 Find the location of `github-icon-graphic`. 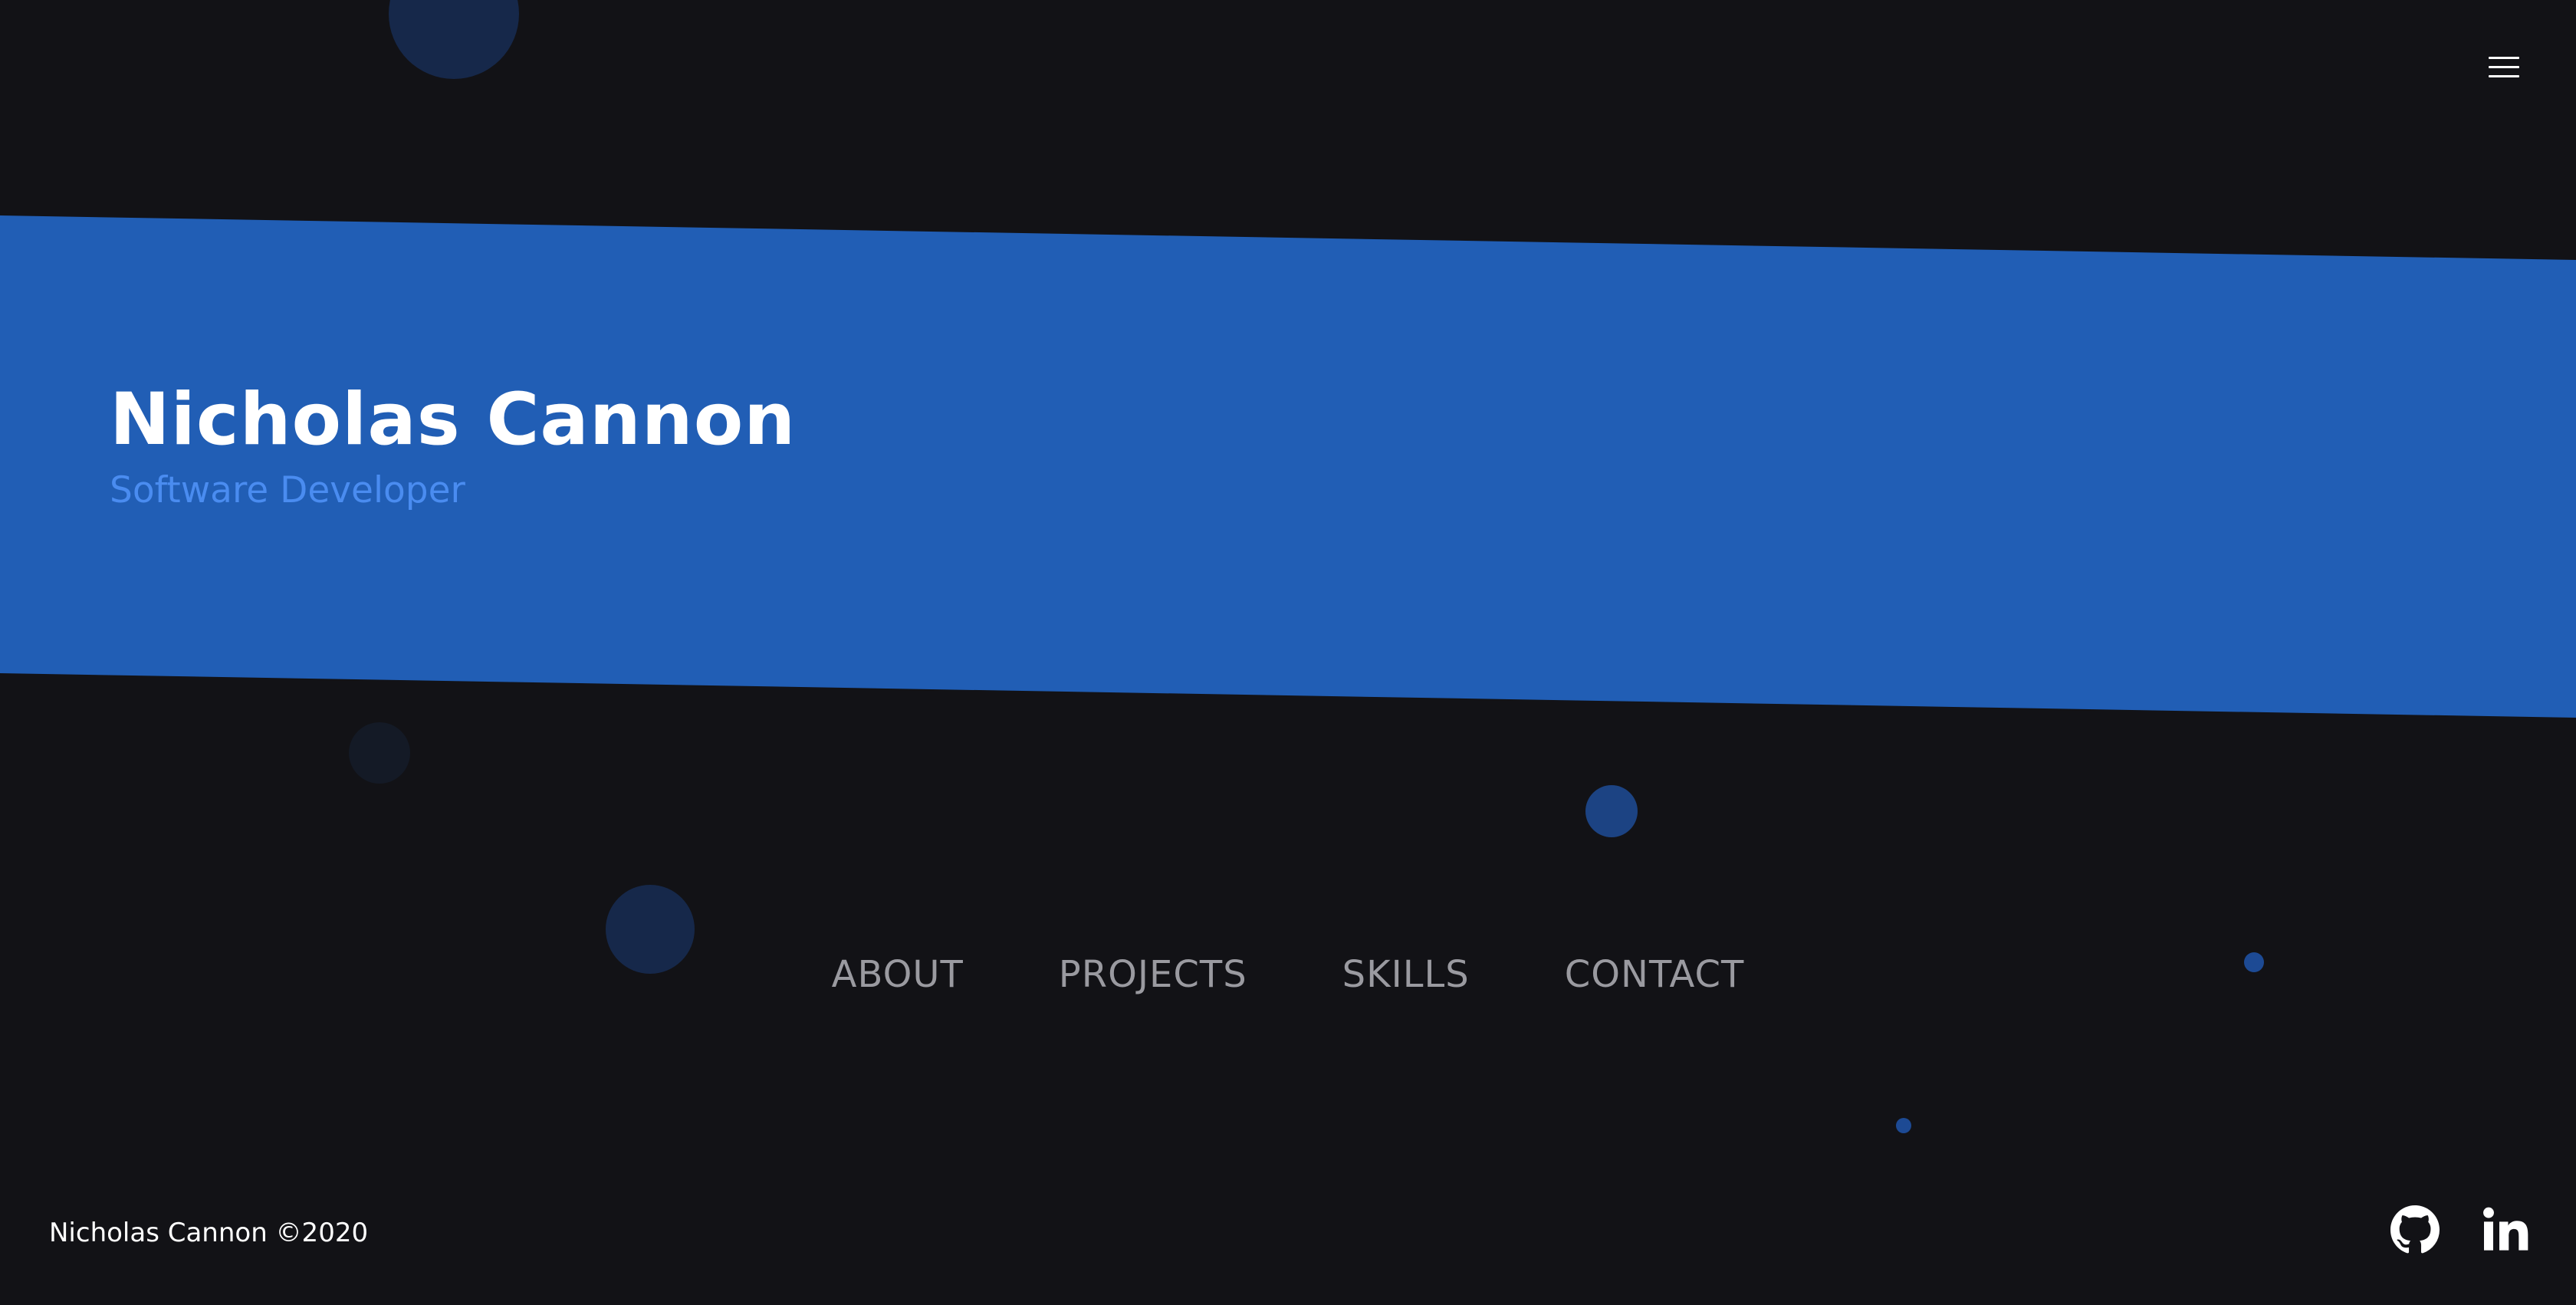

github-icon-graphic is located at coordinates (2415, 1230).